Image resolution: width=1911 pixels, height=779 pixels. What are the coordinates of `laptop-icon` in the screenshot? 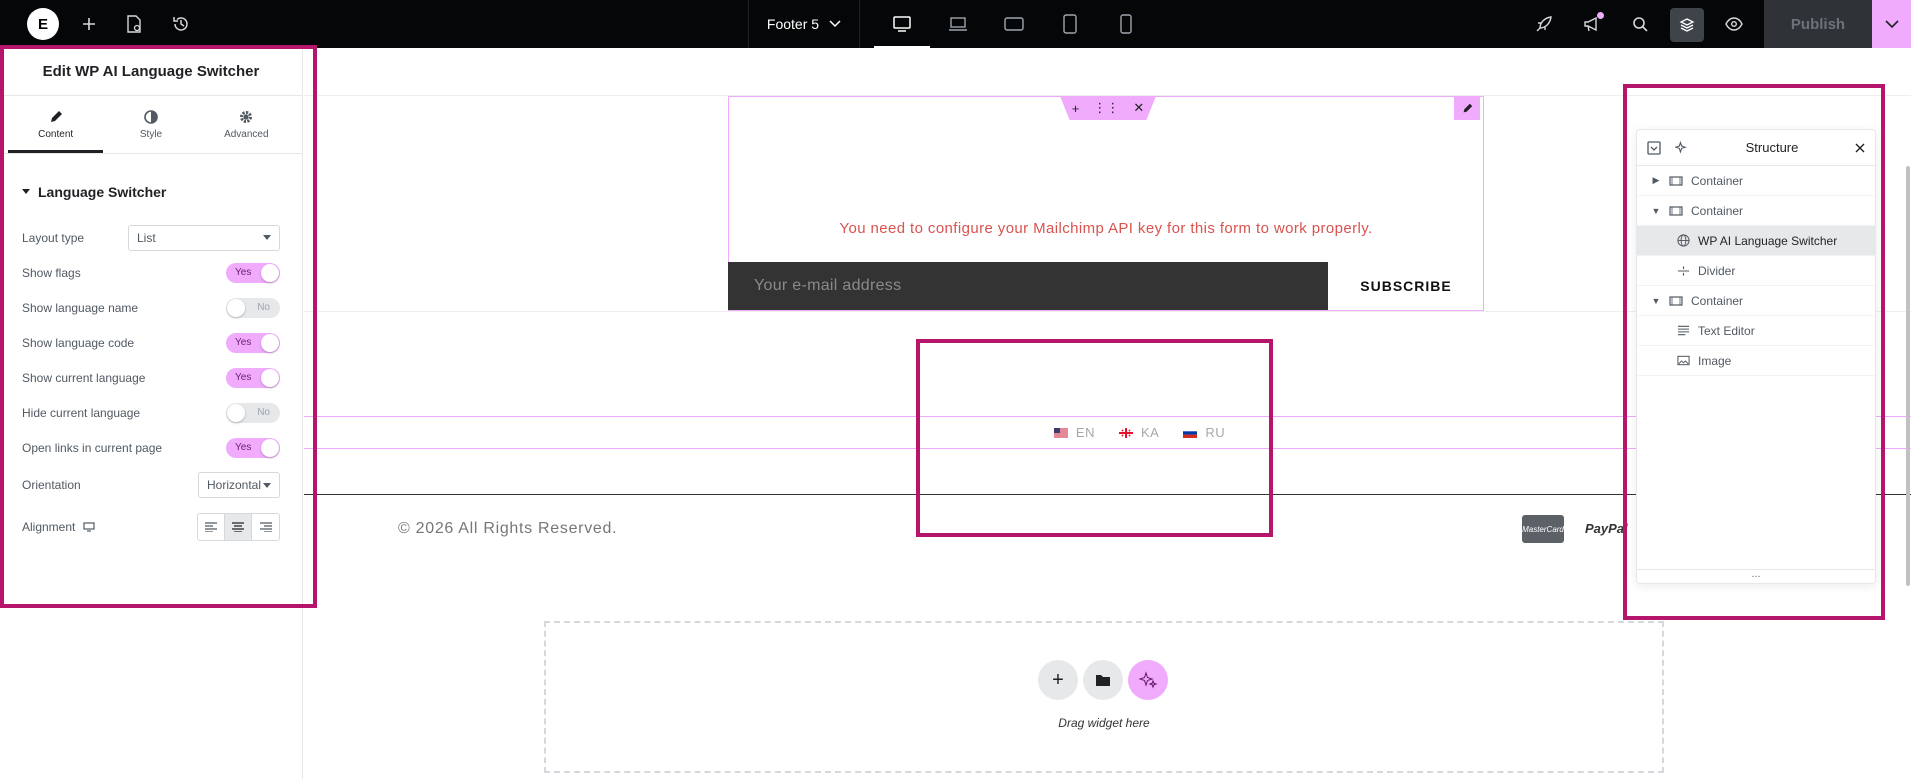 It's located at (958, 24).